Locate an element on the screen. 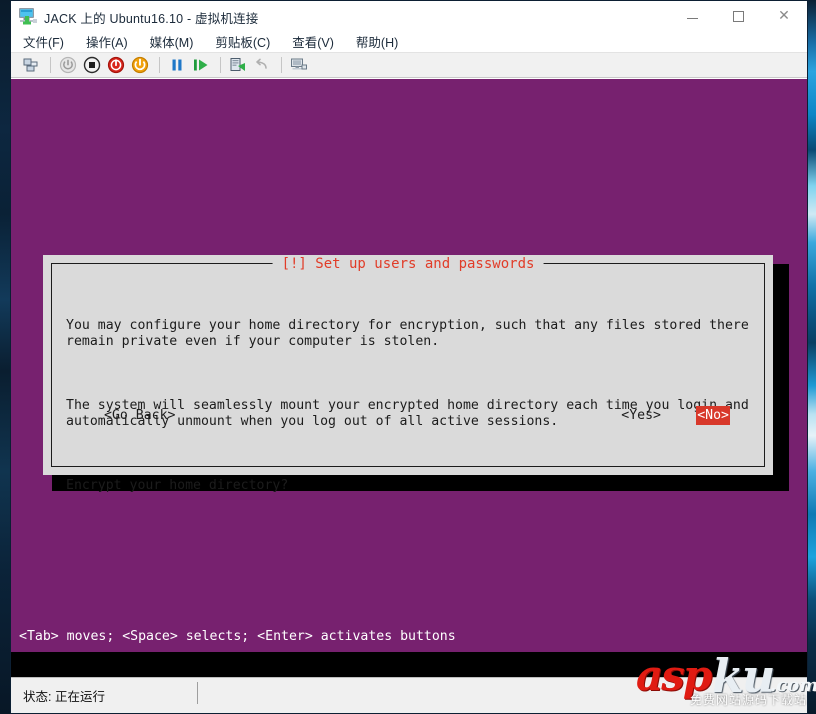 The height and width of the screenshot is (714, 816). ctrl-alt-del-icon is located at coordinates (31, 65).